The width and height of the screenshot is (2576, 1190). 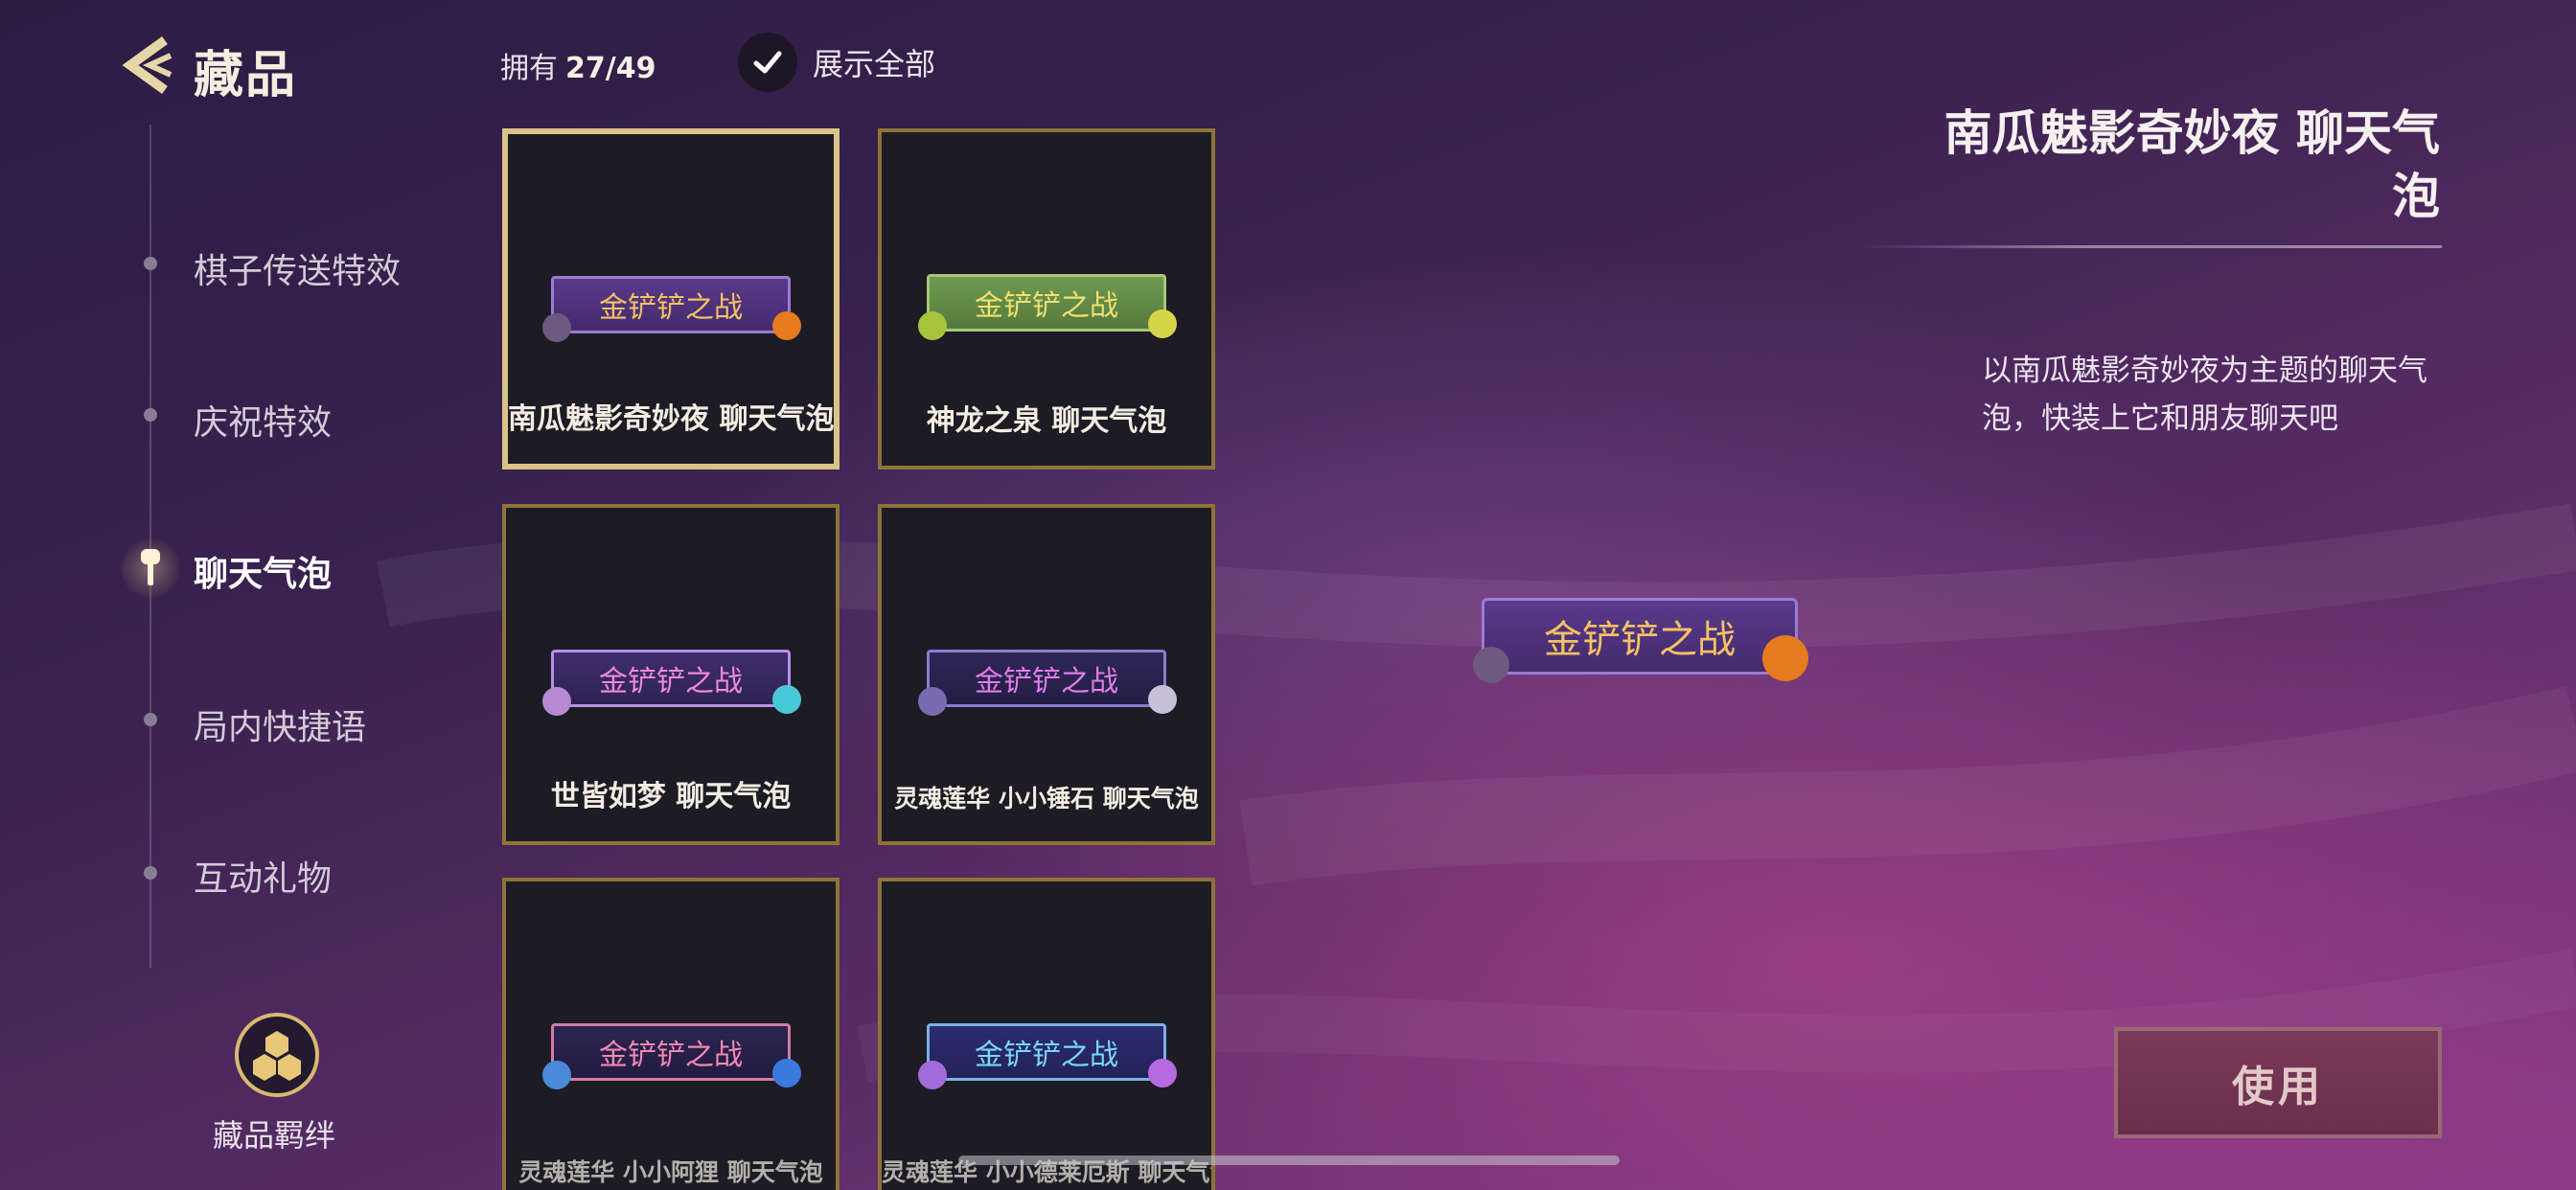 I want to click on preview-bubble-text: 金铲铲之战, so click(x=1640, y=640).